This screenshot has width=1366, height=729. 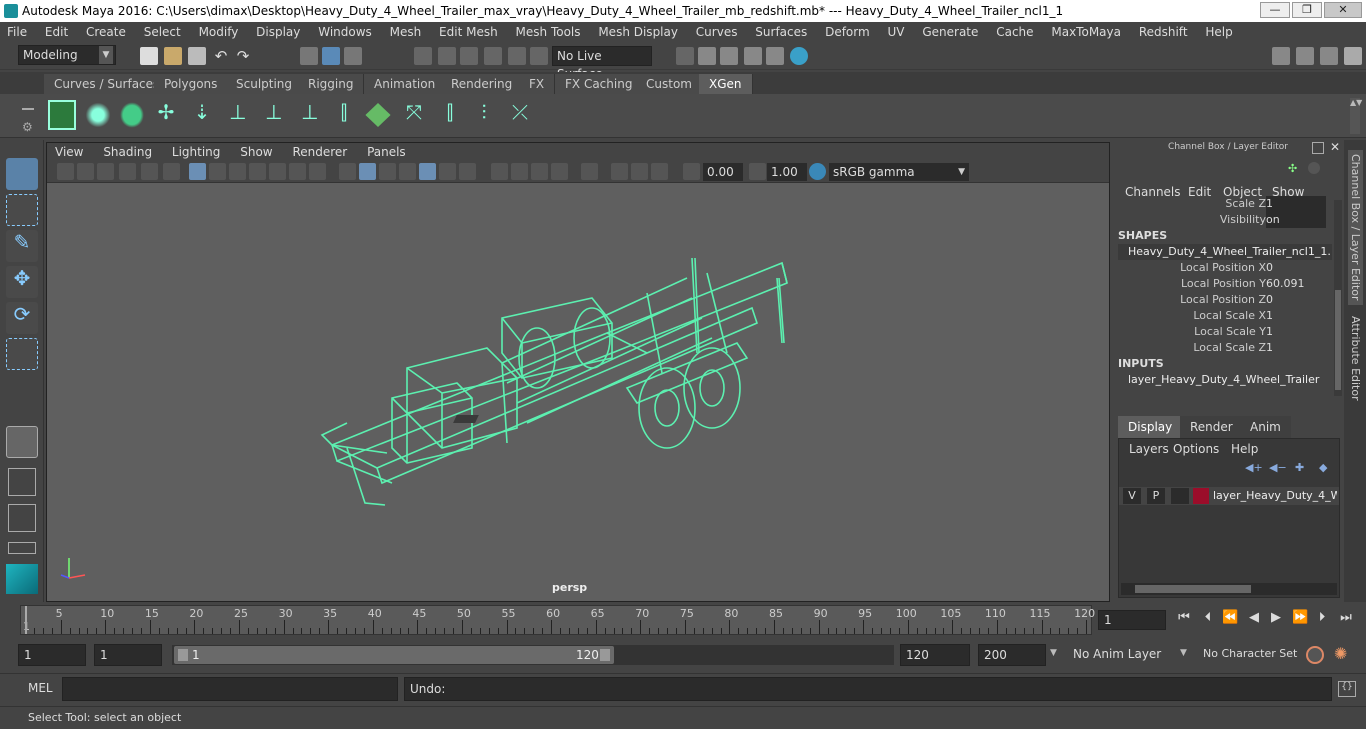 What do you see at coordinates (22, 246) in the screenshot?
I see `paint-select-tool-icon: ✎` at bounding box center [22, 246].